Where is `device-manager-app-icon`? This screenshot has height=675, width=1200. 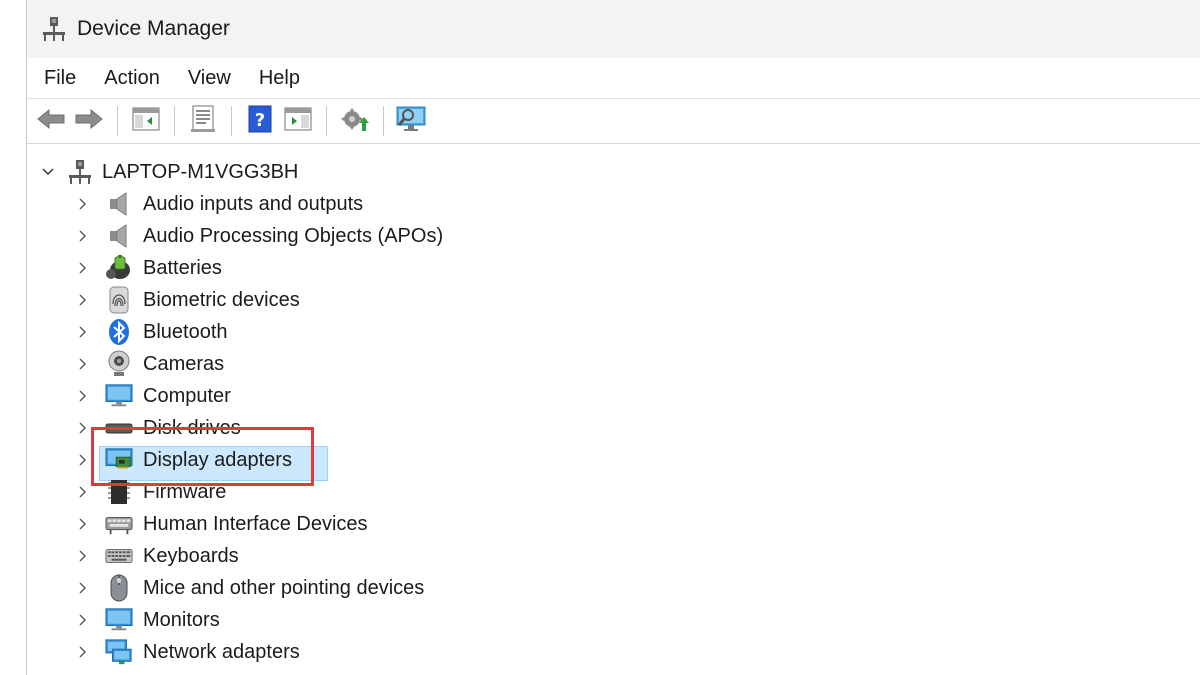
device-manager-app-icon is located at coordinates (54, 29).